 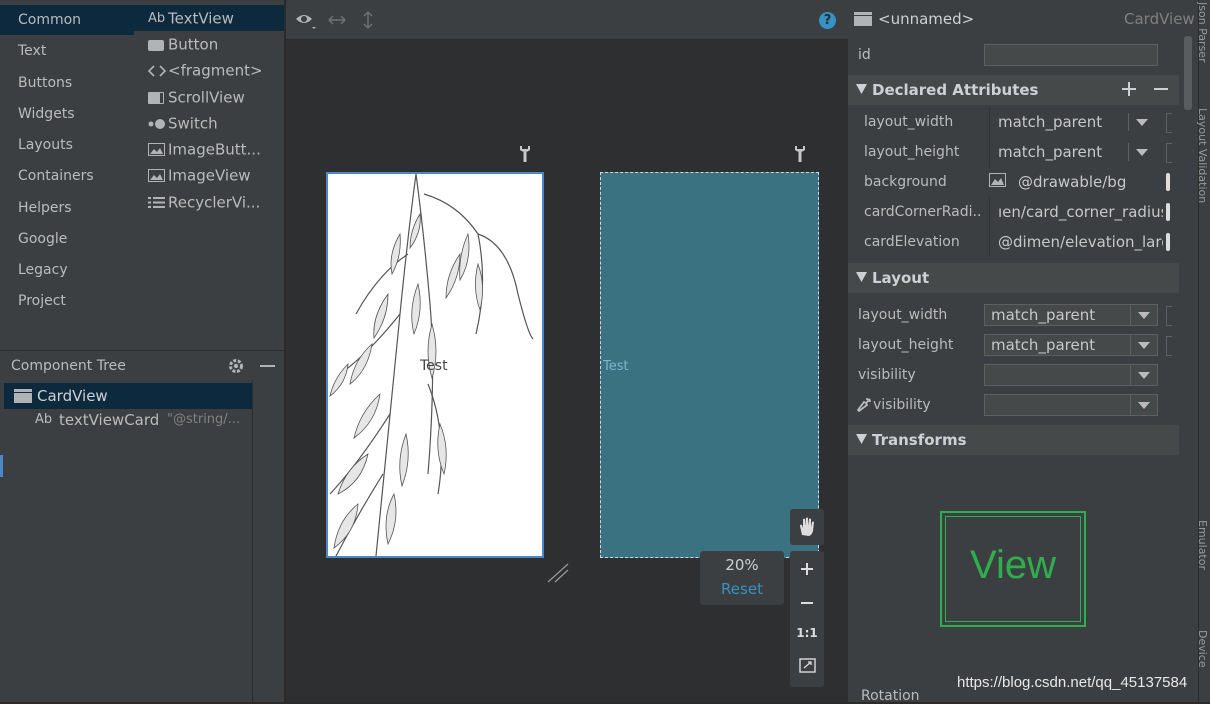 What do you see at coordinates (67, 208) in the screenshot?
I see `palette-category-helpers: Helpers` at bounding box center [67, 208].